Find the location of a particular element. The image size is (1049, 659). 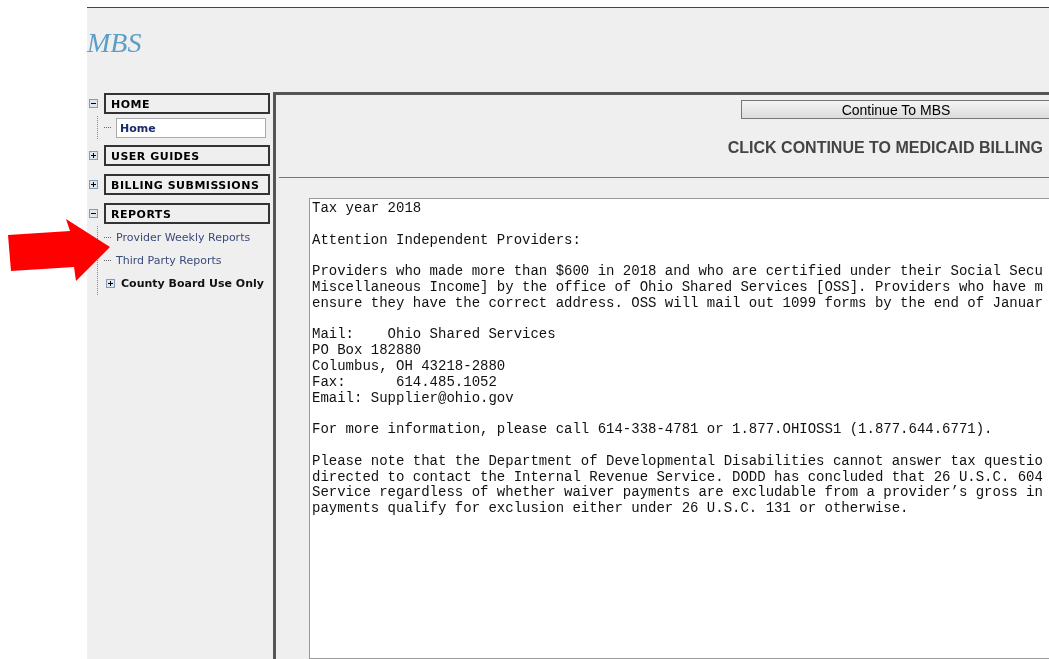

notice-line: Email: Supplier@ohio.gov is located at coordinates (413, 398).